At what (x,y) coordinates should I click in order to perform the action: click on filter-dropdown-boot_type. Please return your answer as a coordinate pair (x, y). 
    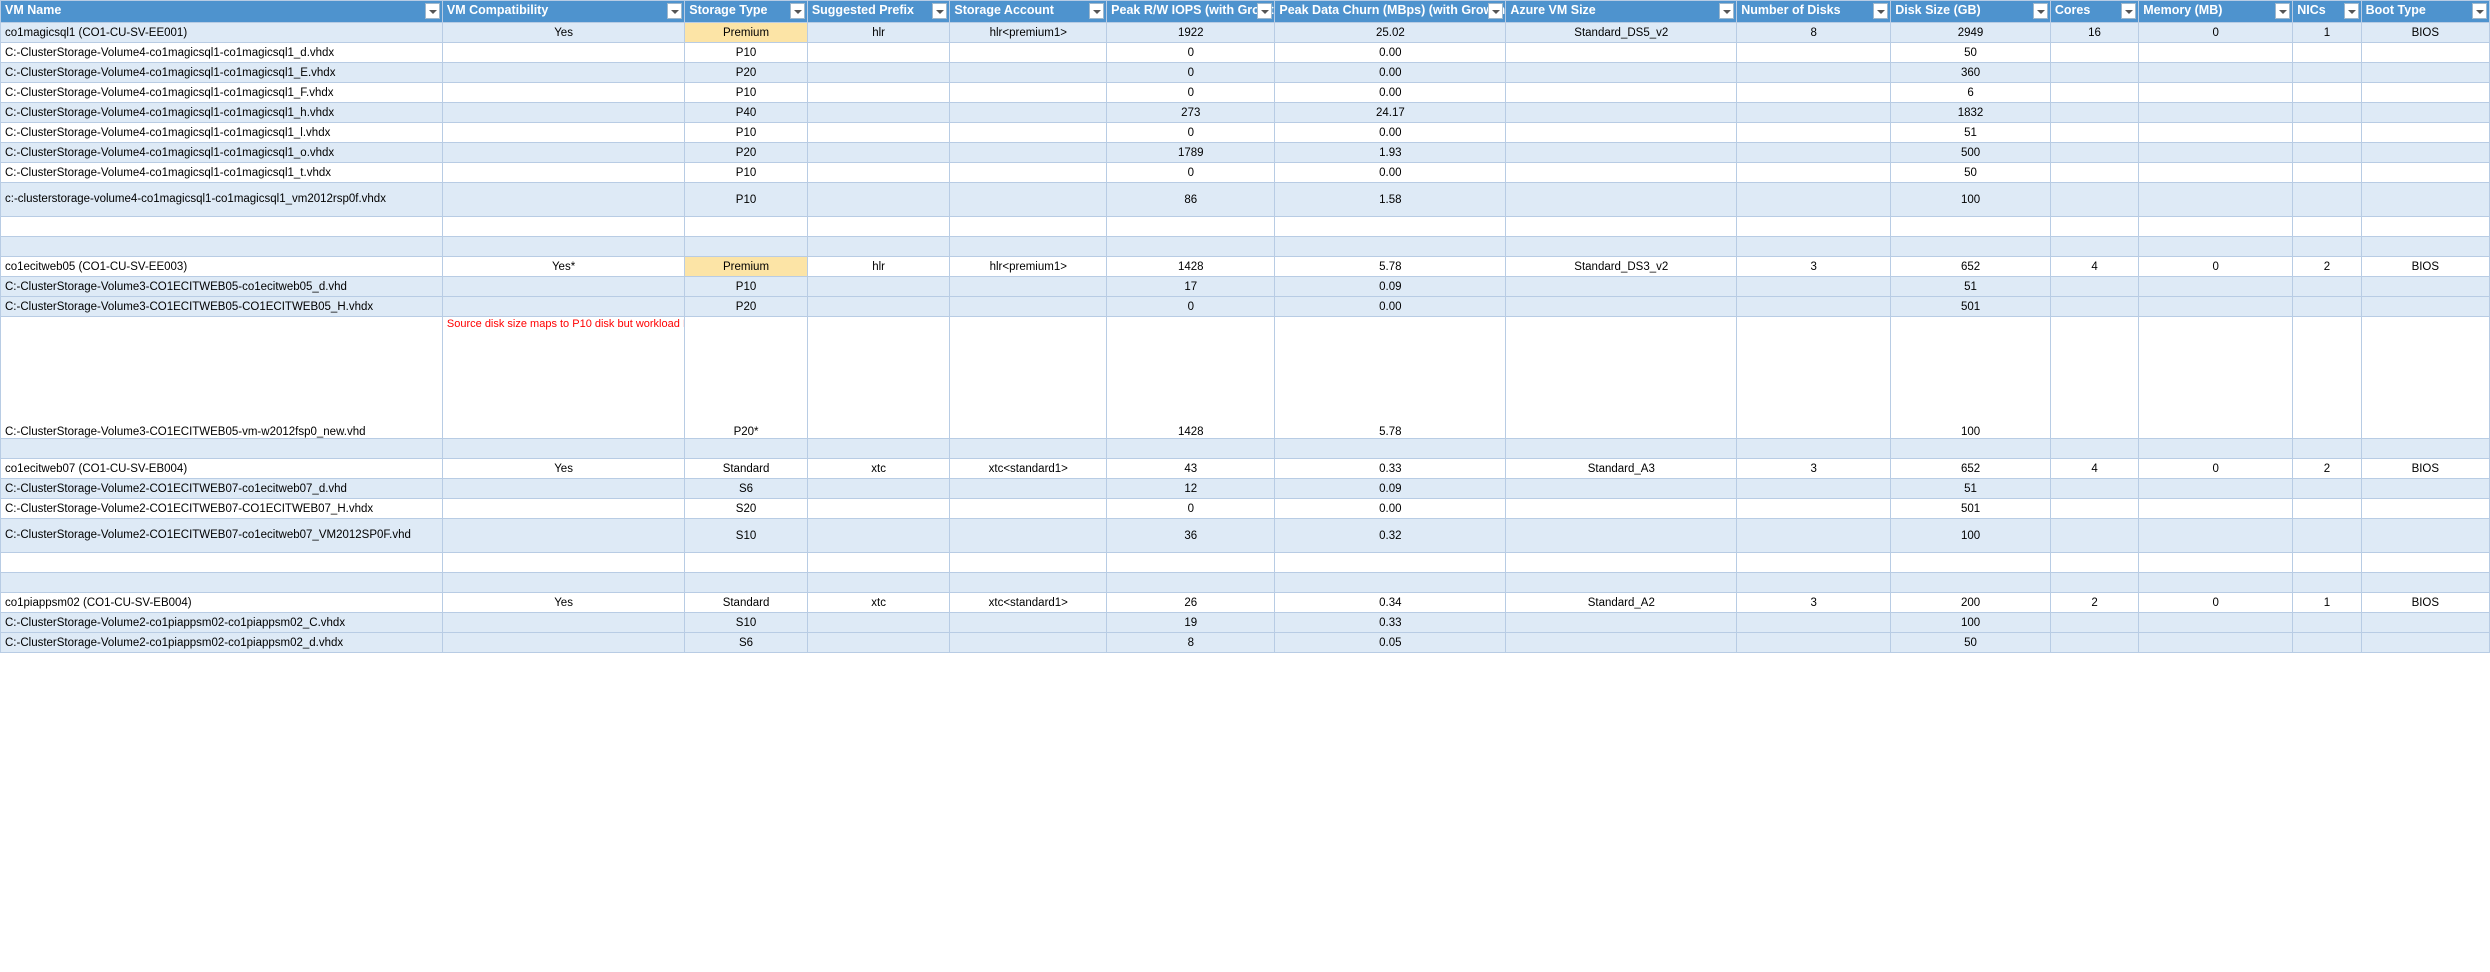
    Looking at the image, I should click on (2479, 11).